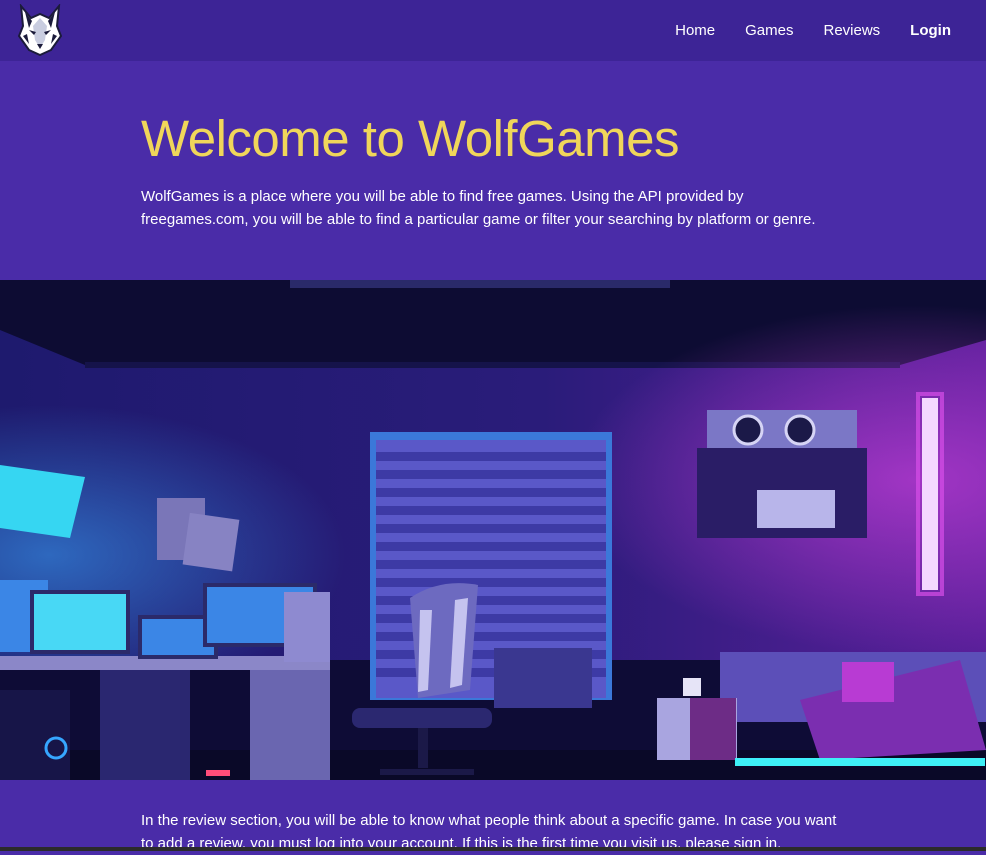 The width and height of the screenshot is (986, 855). What do you see at coordinates (493, 849) in the screenshot?
I see `bottom-bar` at bounding box center [493, 849].